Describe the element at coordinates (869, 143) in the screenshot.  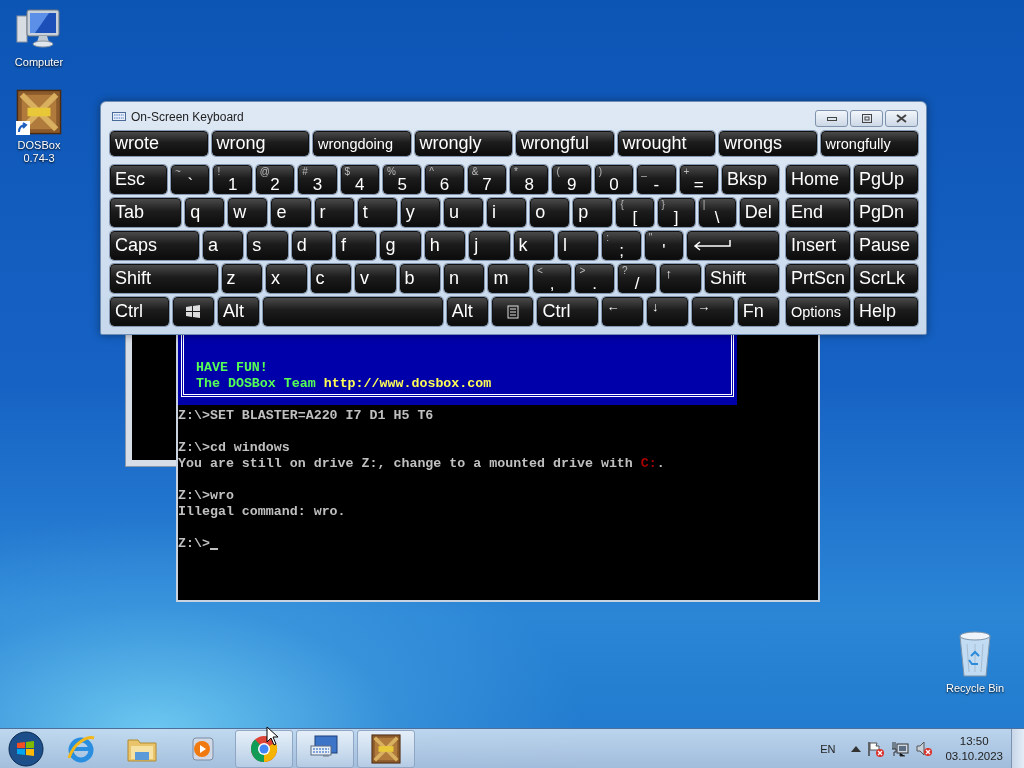
I see `word-suggestion: wrongfully` at that location.